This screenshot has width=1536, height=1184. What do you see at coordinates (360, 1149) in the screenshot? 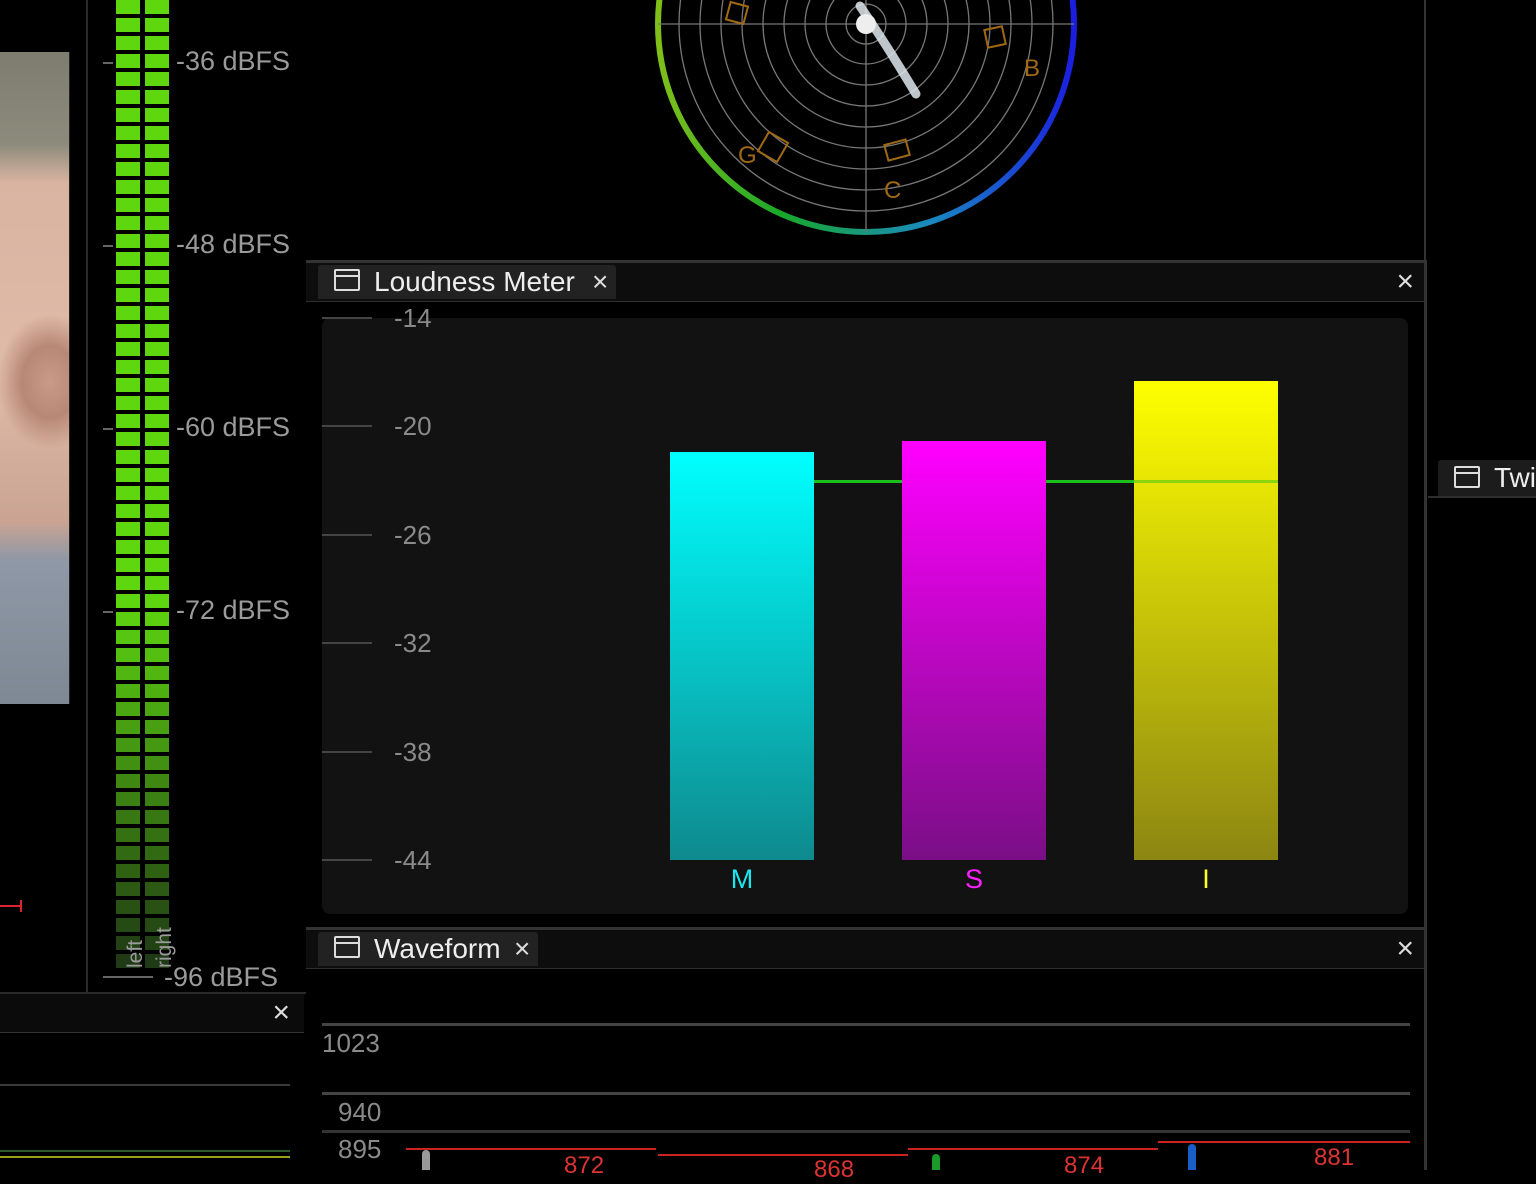
I see `waveform-level-label: 895` at bounding box center [360, 1149].